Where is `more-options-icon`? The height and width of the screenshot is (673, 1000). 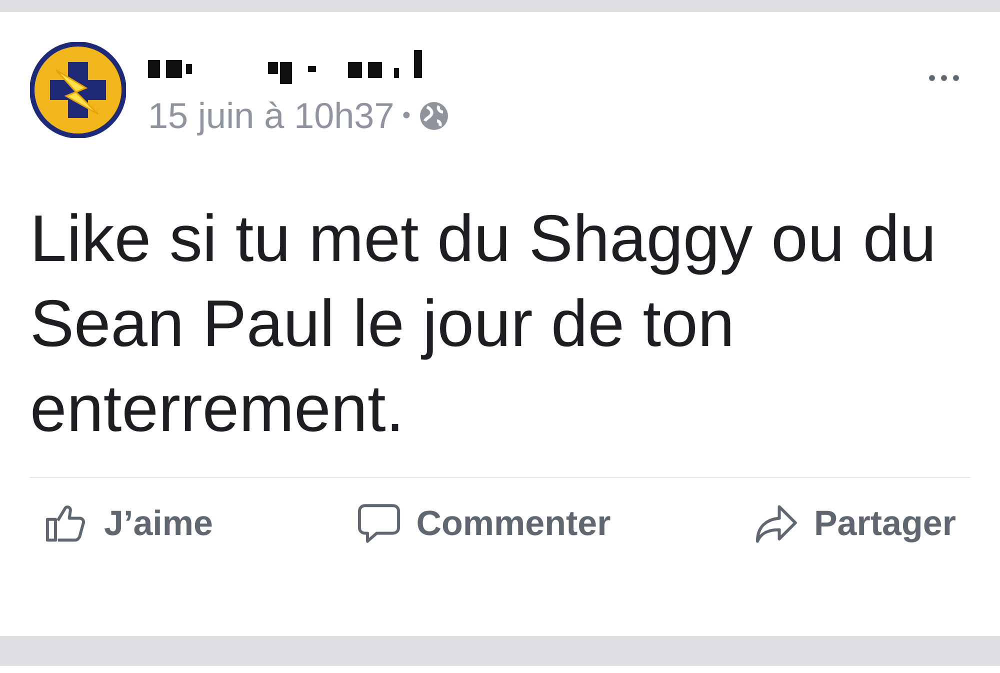
more-options-icon is located at coordinates (944, 78).